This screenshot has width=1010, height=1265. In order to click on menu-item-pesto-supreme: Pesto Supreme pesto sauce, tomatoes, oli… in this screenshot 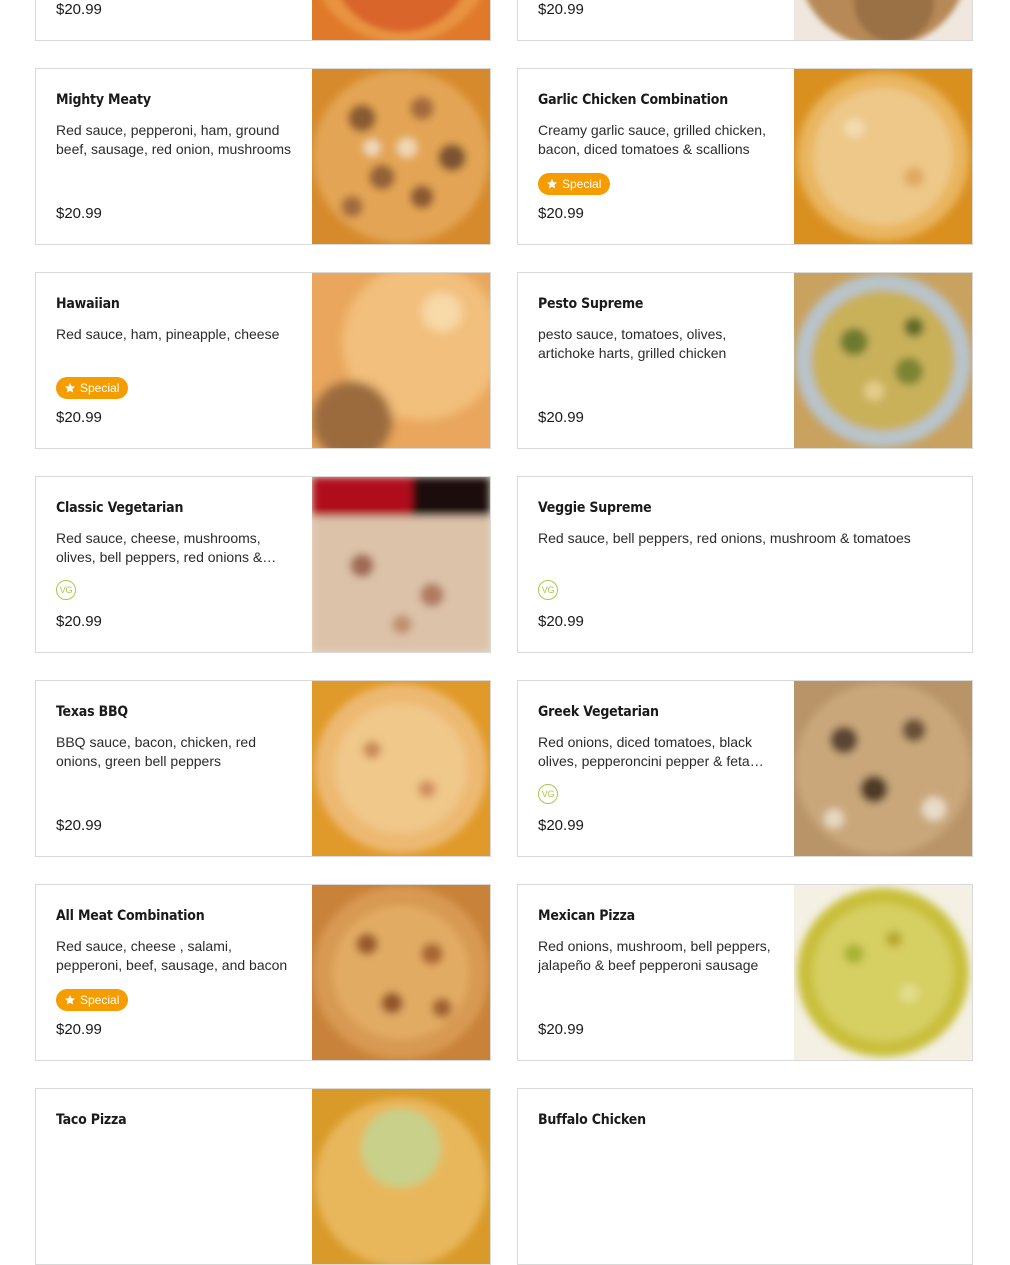, I will do `click(745, 360)`.